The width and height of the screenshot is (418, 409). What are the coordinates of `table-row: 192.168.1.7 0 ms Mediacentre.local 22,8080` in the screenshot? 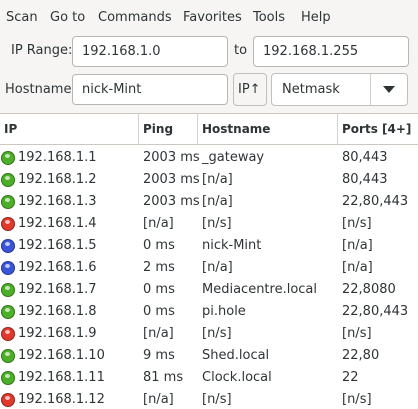 It's located at (209, 290).